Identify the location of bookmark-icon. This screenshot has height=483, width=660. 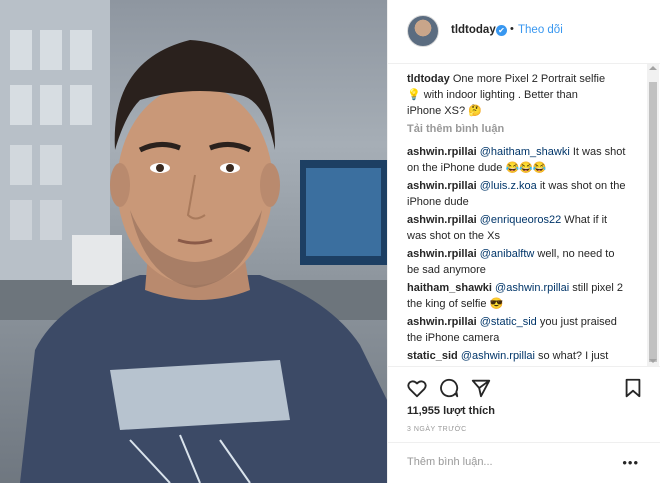
(633, 388).